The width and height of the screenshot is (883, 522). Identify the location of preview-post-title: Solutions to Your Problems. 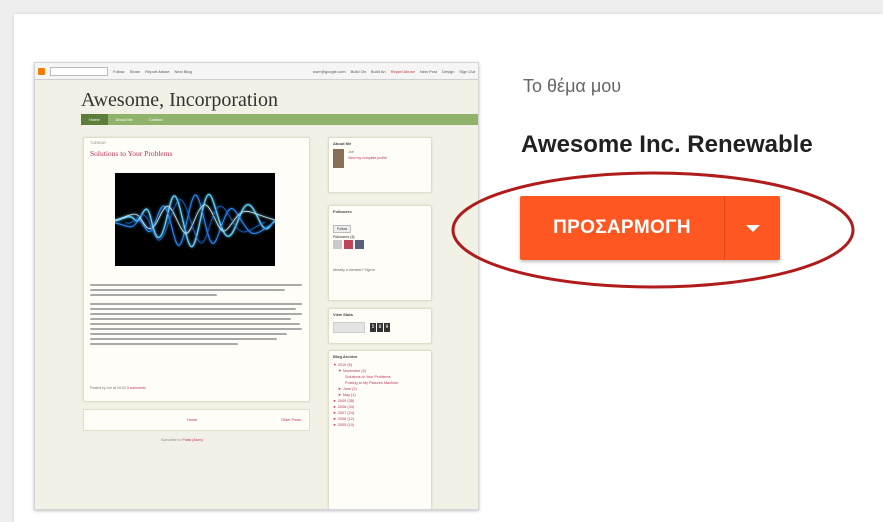
(131, 153).